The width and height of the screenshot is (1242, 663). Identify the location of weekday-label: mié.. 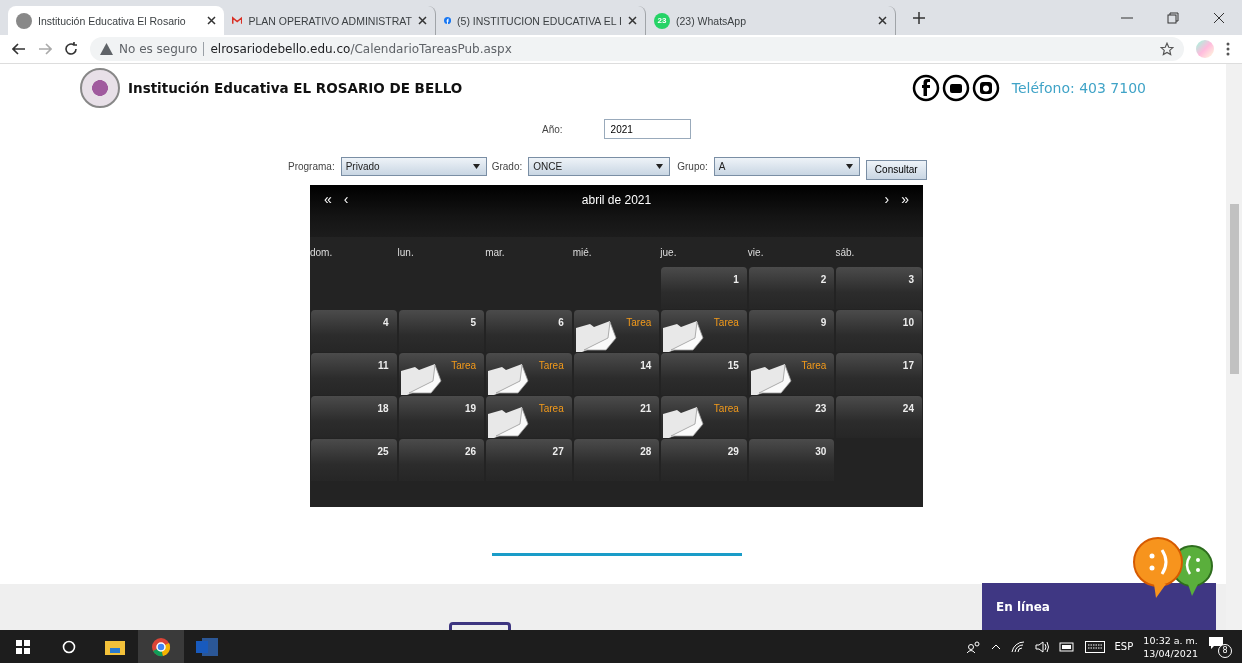
(582, 252).